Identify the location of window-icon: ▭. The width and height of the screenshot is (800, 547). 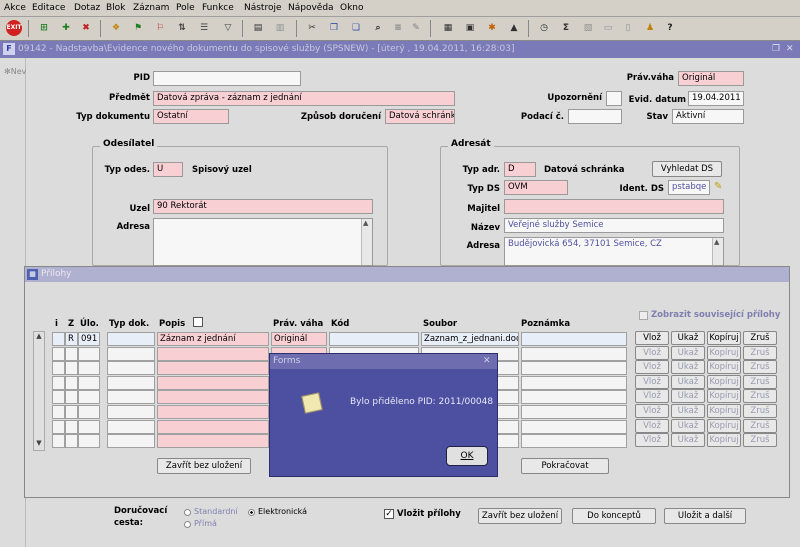
(608, 28).